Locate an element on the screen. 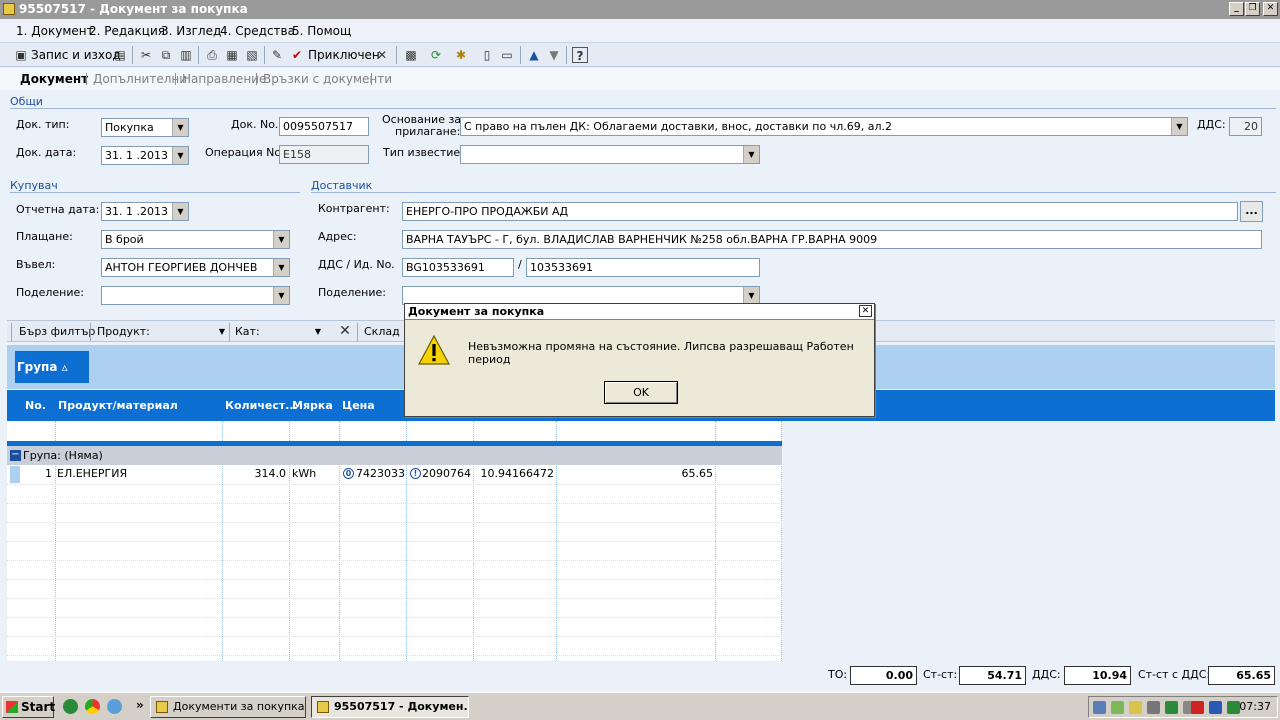 The width and height of the screenshot is (1280, 720). skype-icon is located at coordinates (114, 706).